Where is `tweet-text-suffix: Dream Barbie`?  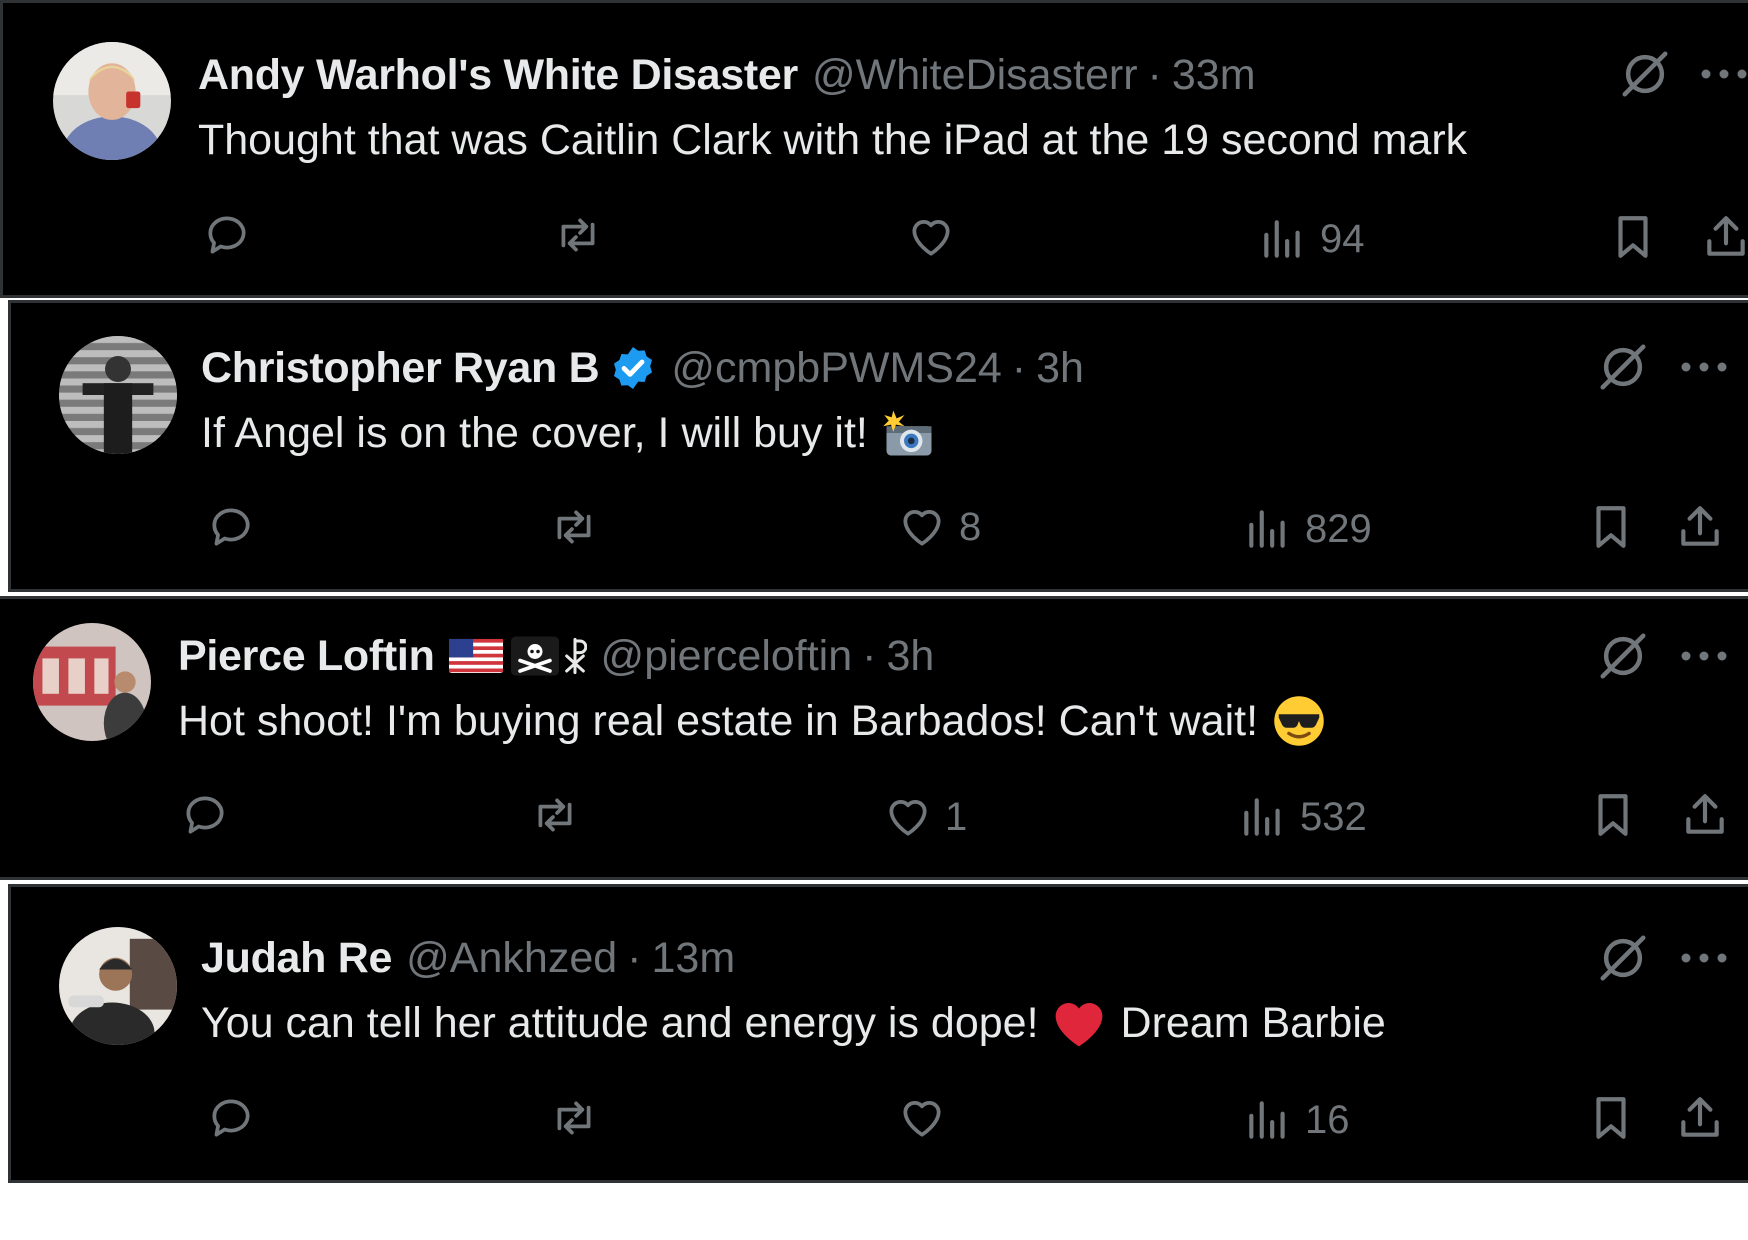
tweet-text-suffix: Dream Barbie is located at coordinates (1253, 1023).